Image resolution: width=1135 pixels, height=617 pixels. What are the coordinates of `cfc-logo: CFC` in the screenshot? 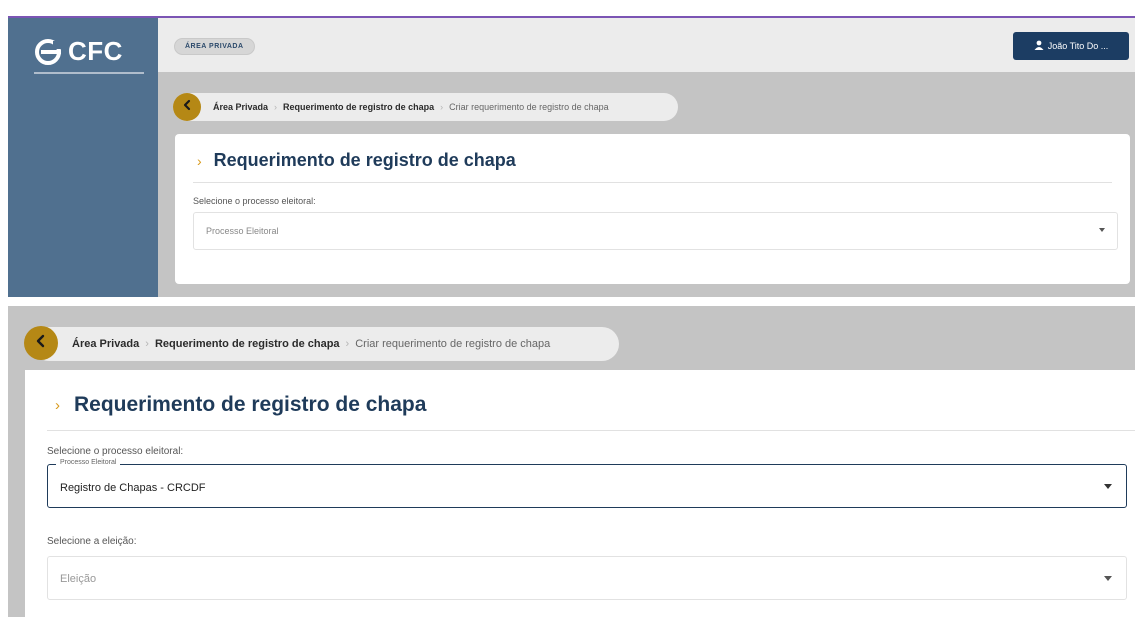 It's located at (78, 51).